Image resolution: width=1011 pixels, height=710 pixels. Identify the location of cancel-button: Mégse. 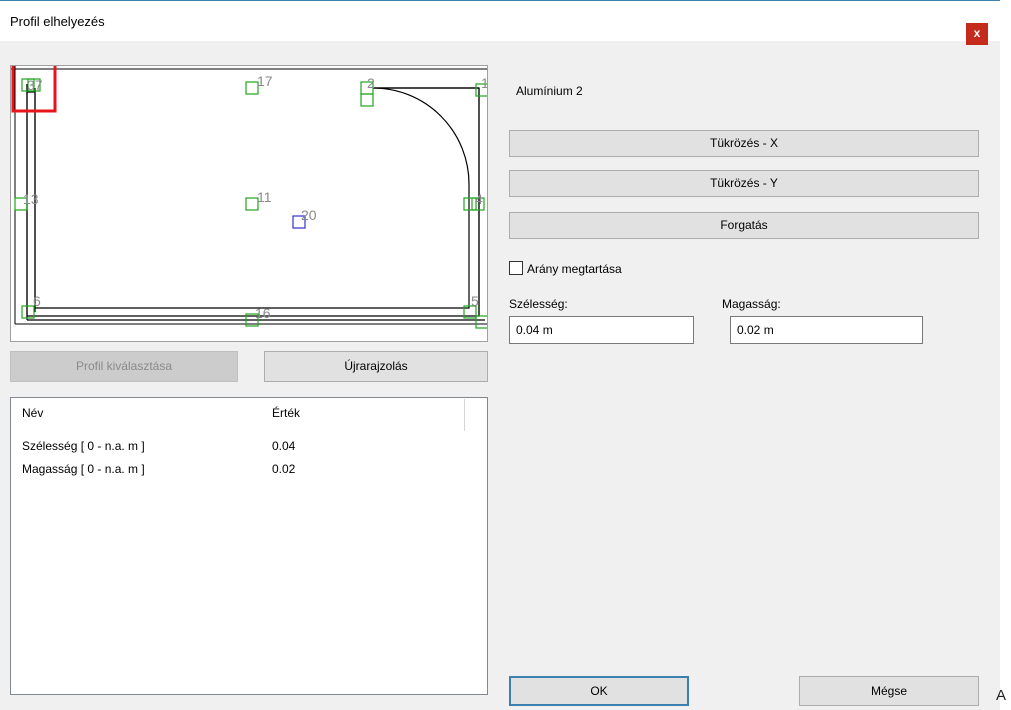
(889, 691).